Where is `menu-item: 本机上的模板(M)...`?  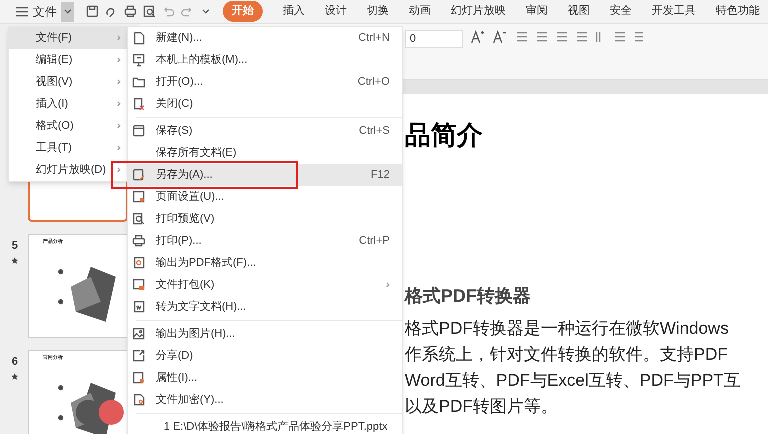 menu-item: 本机上的模板(M)... is located at coordinates (265, 60).